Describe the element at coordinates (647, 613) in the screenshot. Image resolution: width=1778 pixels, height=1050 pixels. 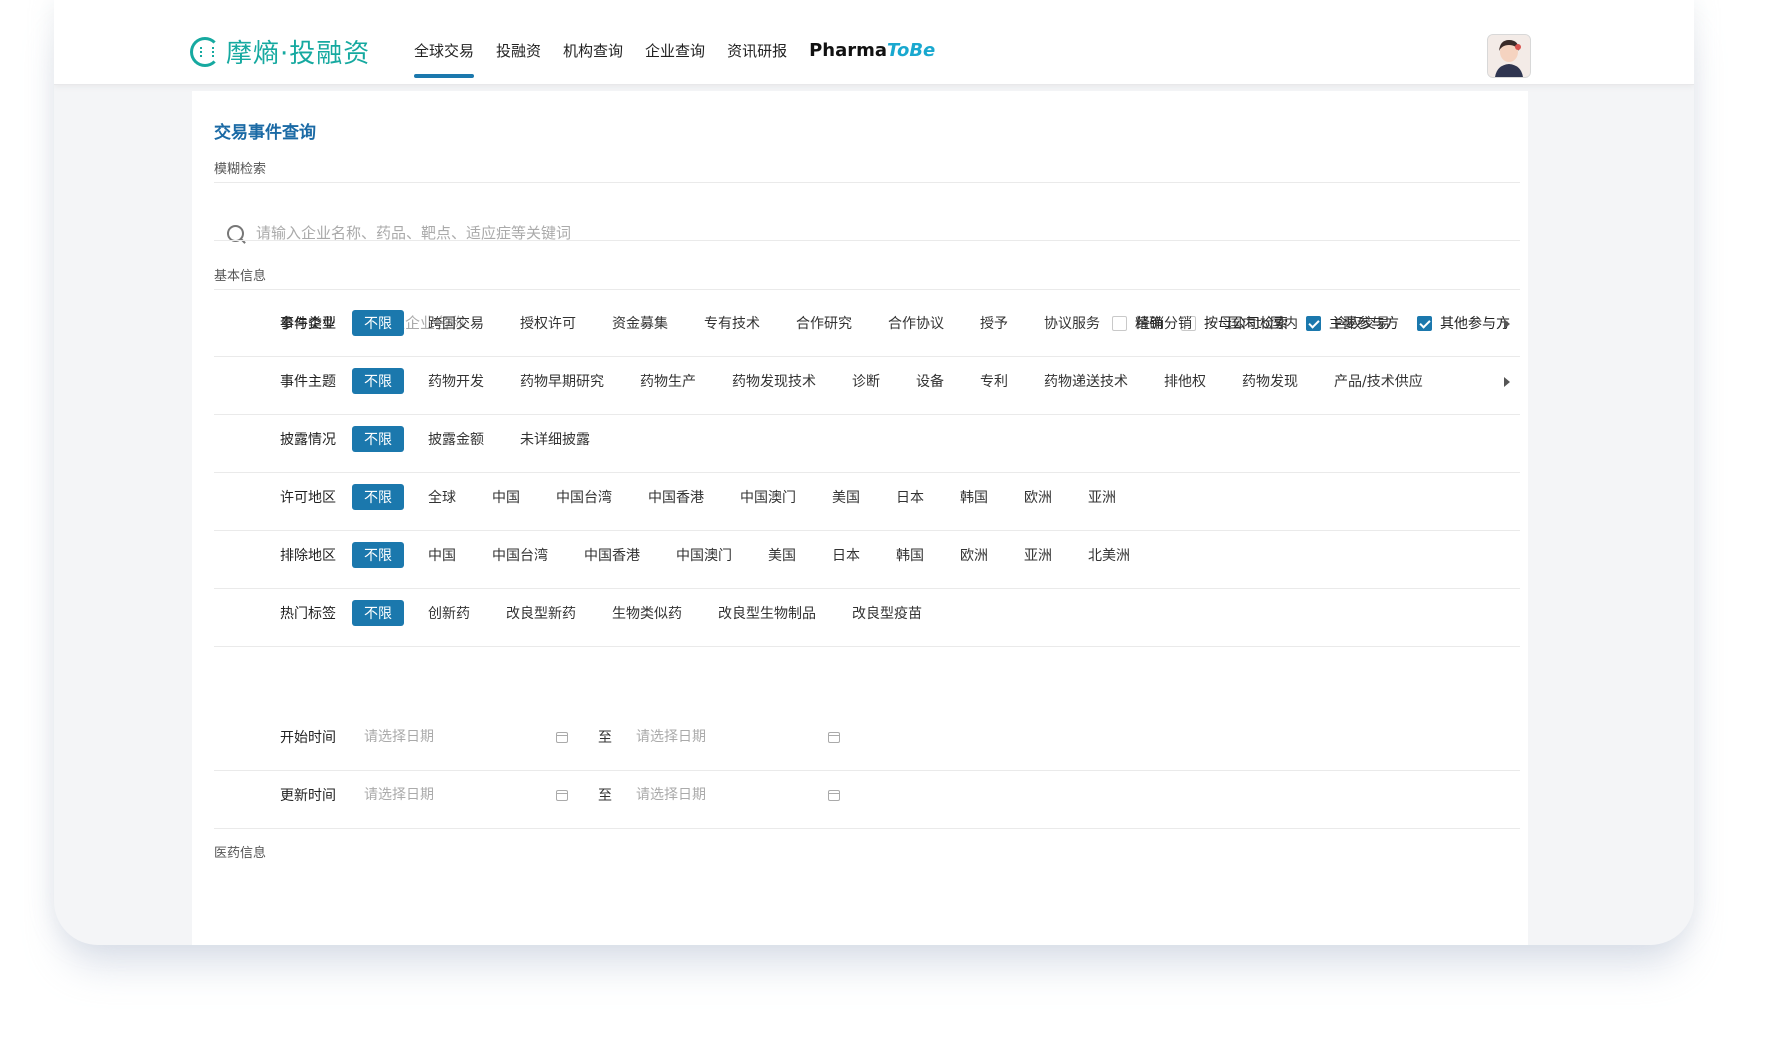
I see `filter-option: 生物类似药` at that location.